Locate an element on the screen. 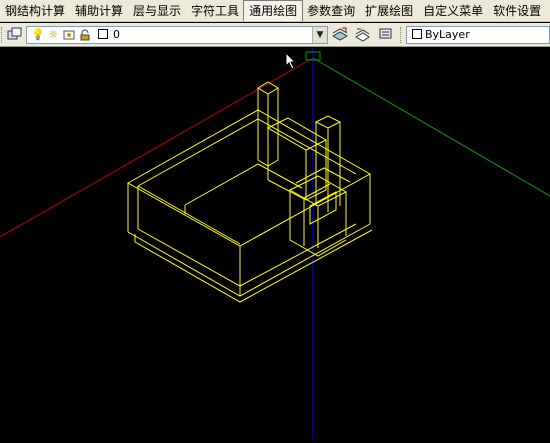 The height and width of the screenshot is (443, 550). lightbulb-icon: 💡 is located at coordinates (38, 35).